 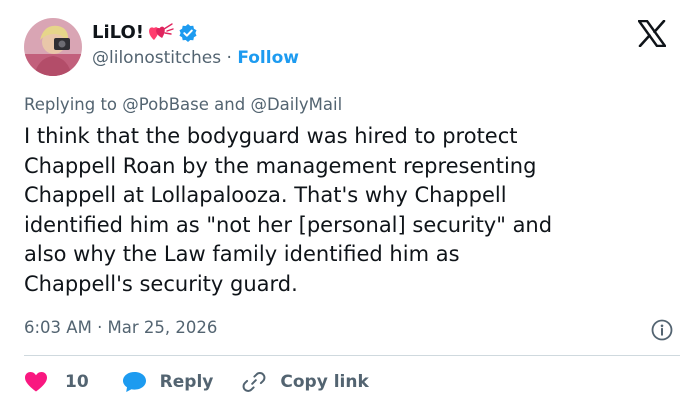 I want to click on author-display-name: LiLO!, so click(x=118, y=32).